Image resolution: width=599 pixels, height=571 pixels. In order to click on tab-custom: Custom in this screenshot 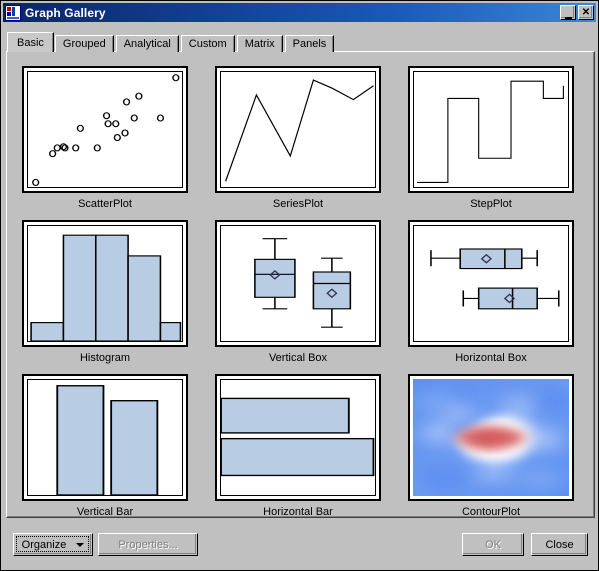, I will do `click(207, 43)`.